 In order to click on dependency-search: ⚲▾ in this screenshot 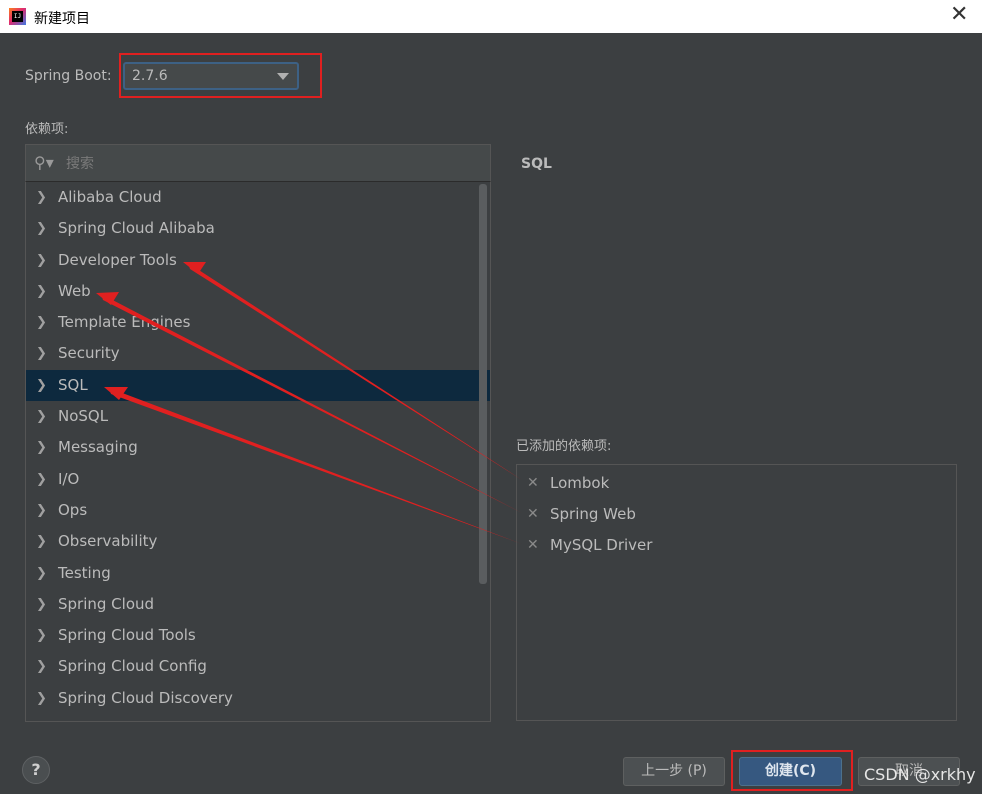, I will do `click(258, 163)`.